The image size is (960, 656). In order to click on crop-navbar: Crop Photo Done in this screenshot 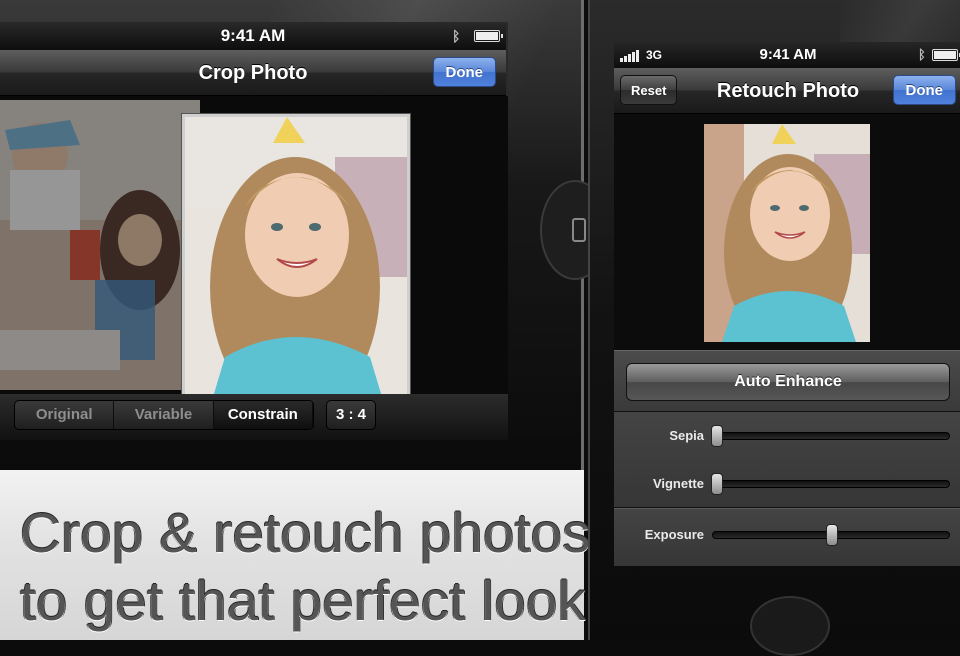, I will do `click(253, 73)`.